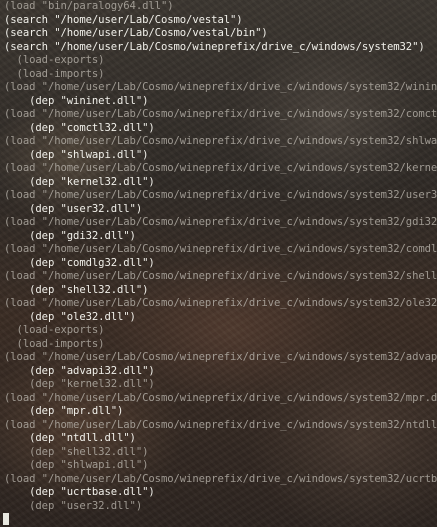  I want to click on output-line: (dep "ntdll.dll"), so click(70, 438).